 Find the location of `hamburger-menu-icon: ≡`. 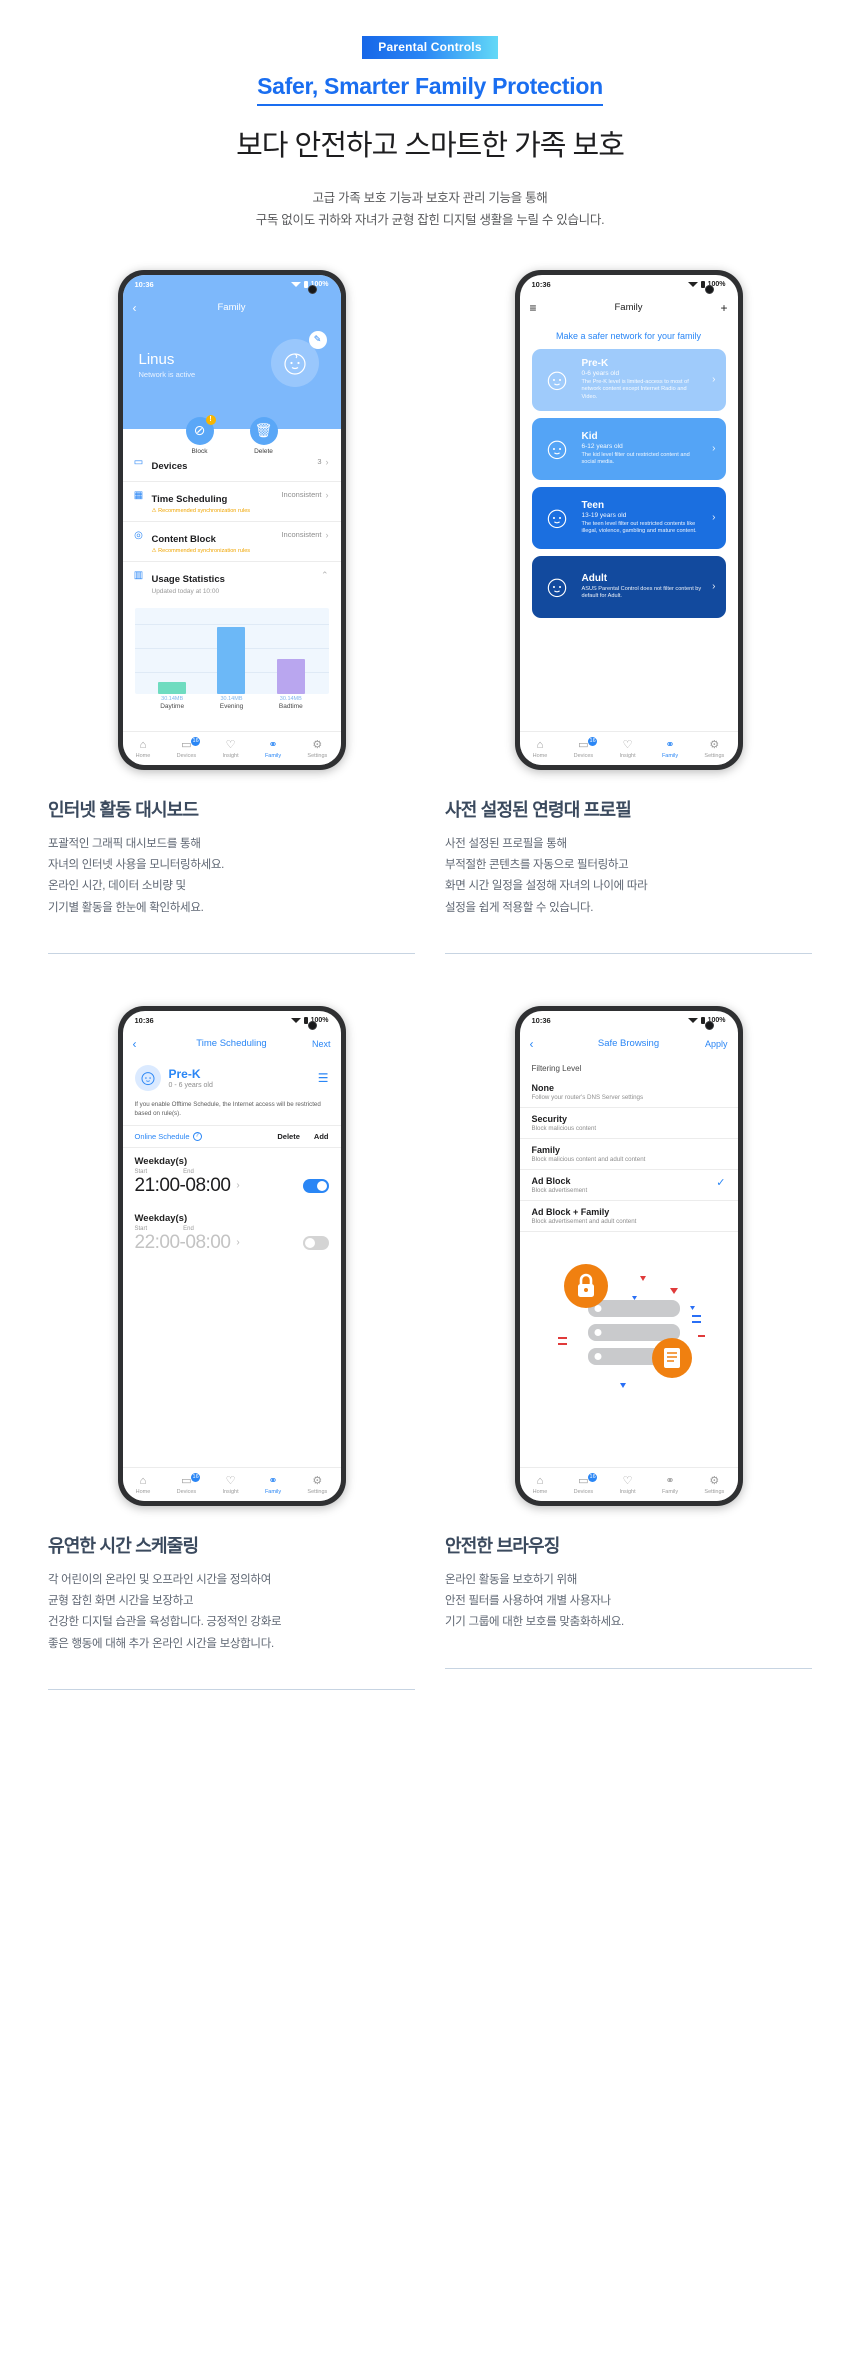

hamburger-menu-icon: ≡ is located at coordinates (533, 308).